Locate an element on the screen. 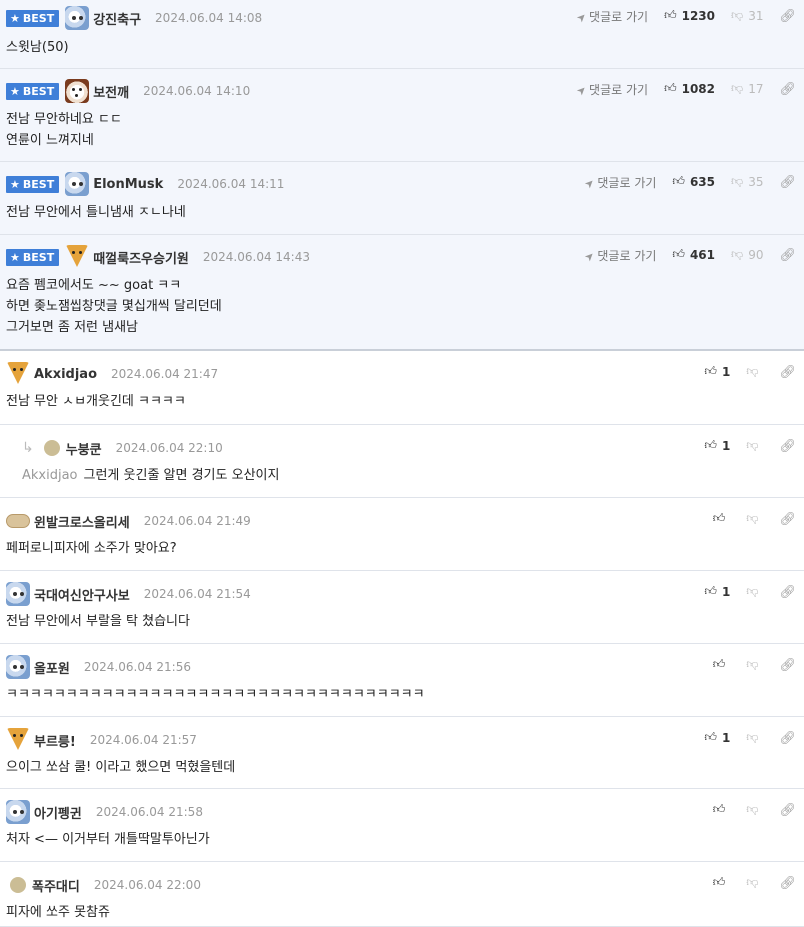 Image resolution: width=804 pixels, height=927 pixels. comment-text-line: 으이그 쏘삼 쿨! 이라고 했으면 먹혔을텐데 is located at coordinates (400, 767).